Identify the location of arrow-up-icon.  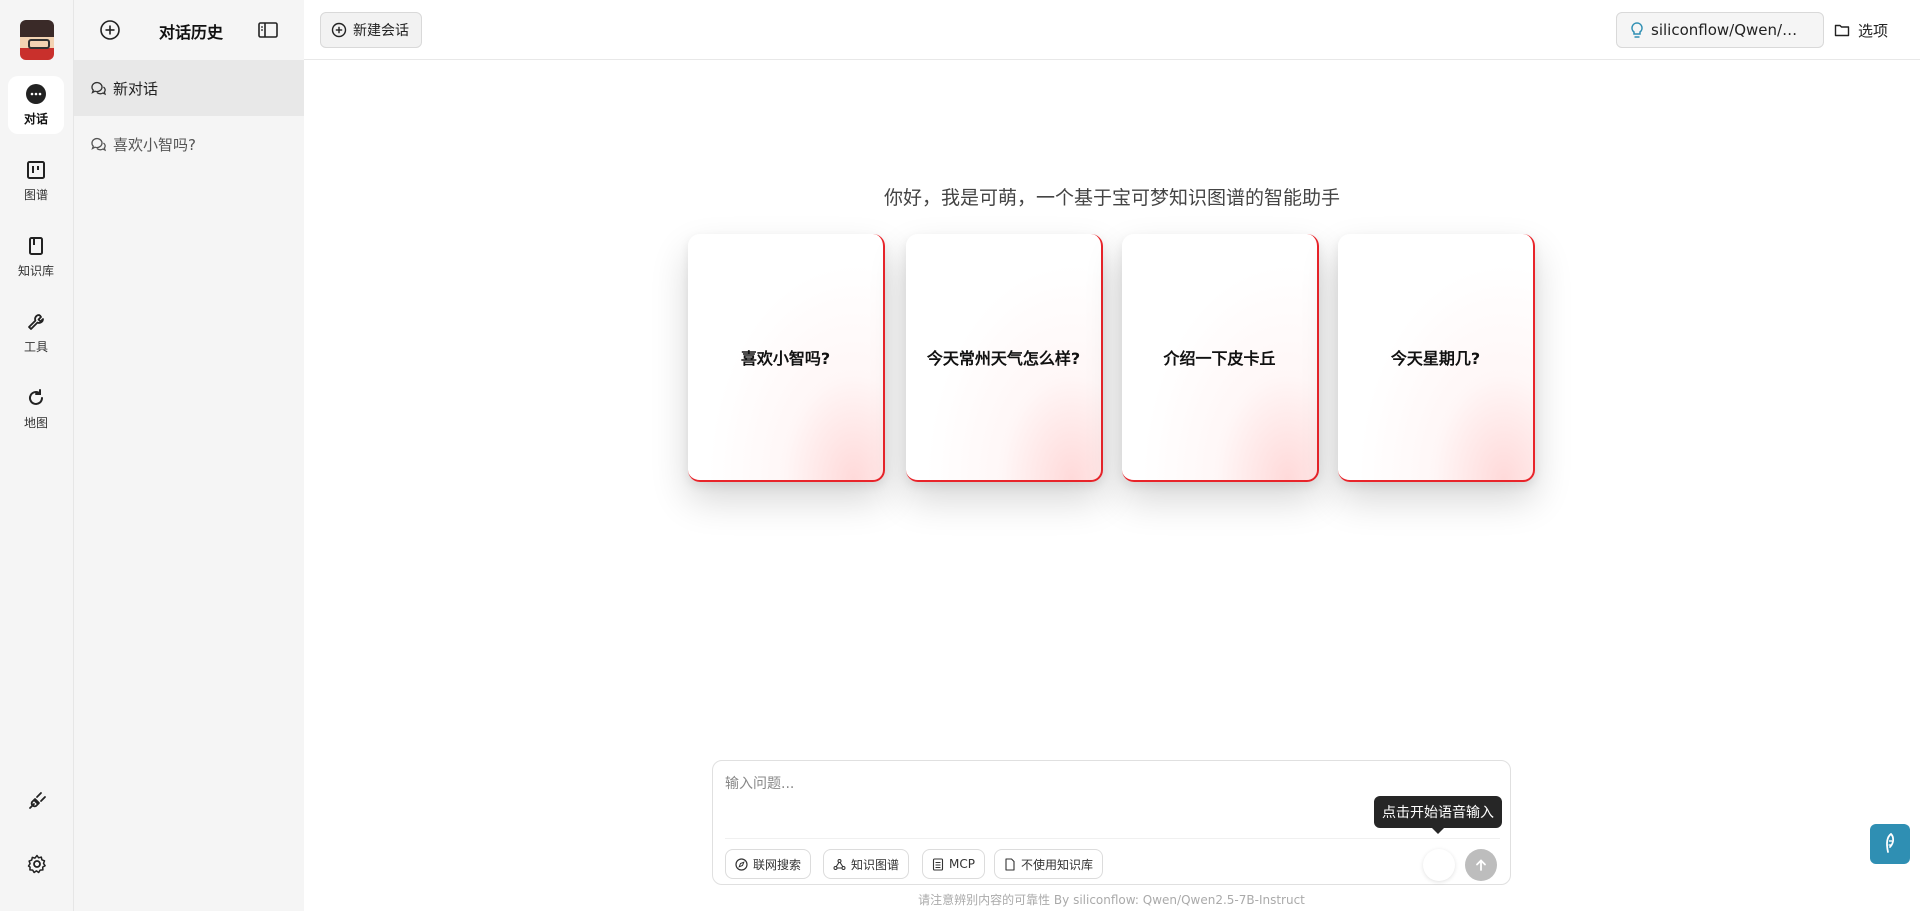
(1481, 865).